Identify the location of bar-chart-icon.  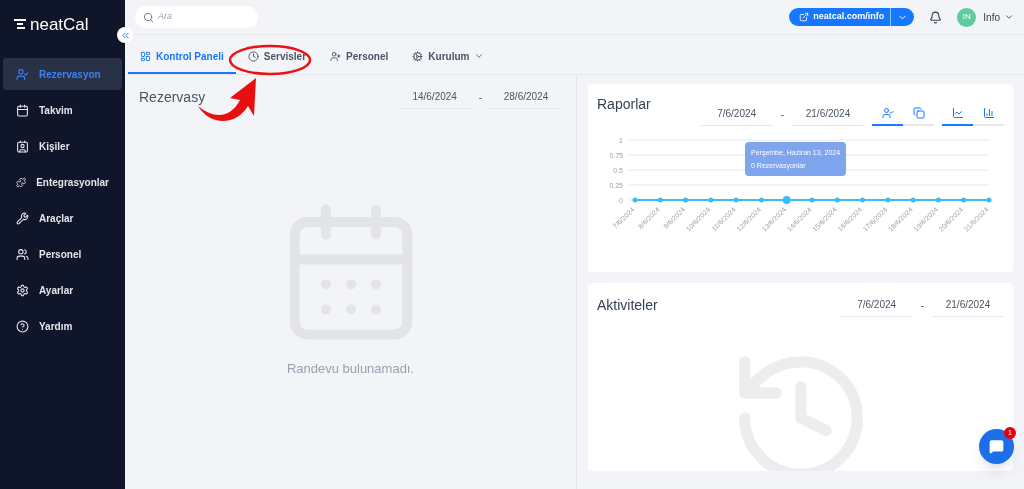
(988, 113).